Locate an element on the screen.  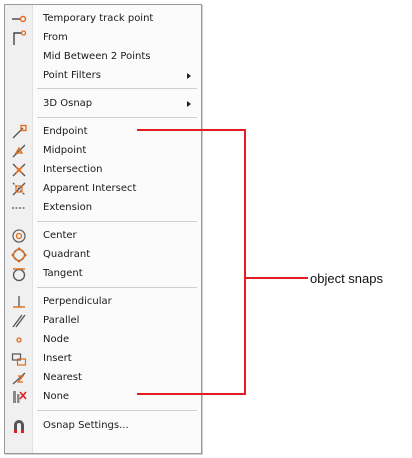
object-snaps-annotation: object snaps is located at coordinates (346, 278).